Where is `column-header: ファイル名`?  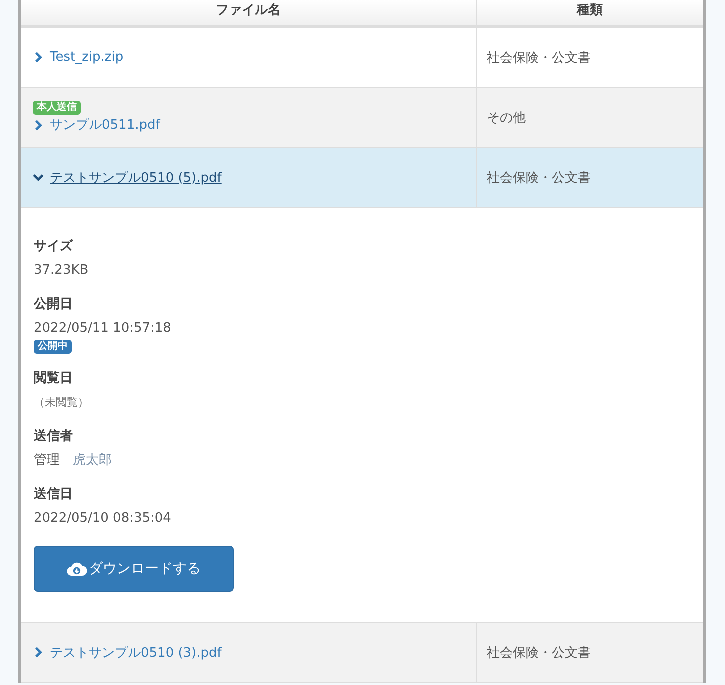
column-header: ファイル名 is located at coordinates (249, 12).